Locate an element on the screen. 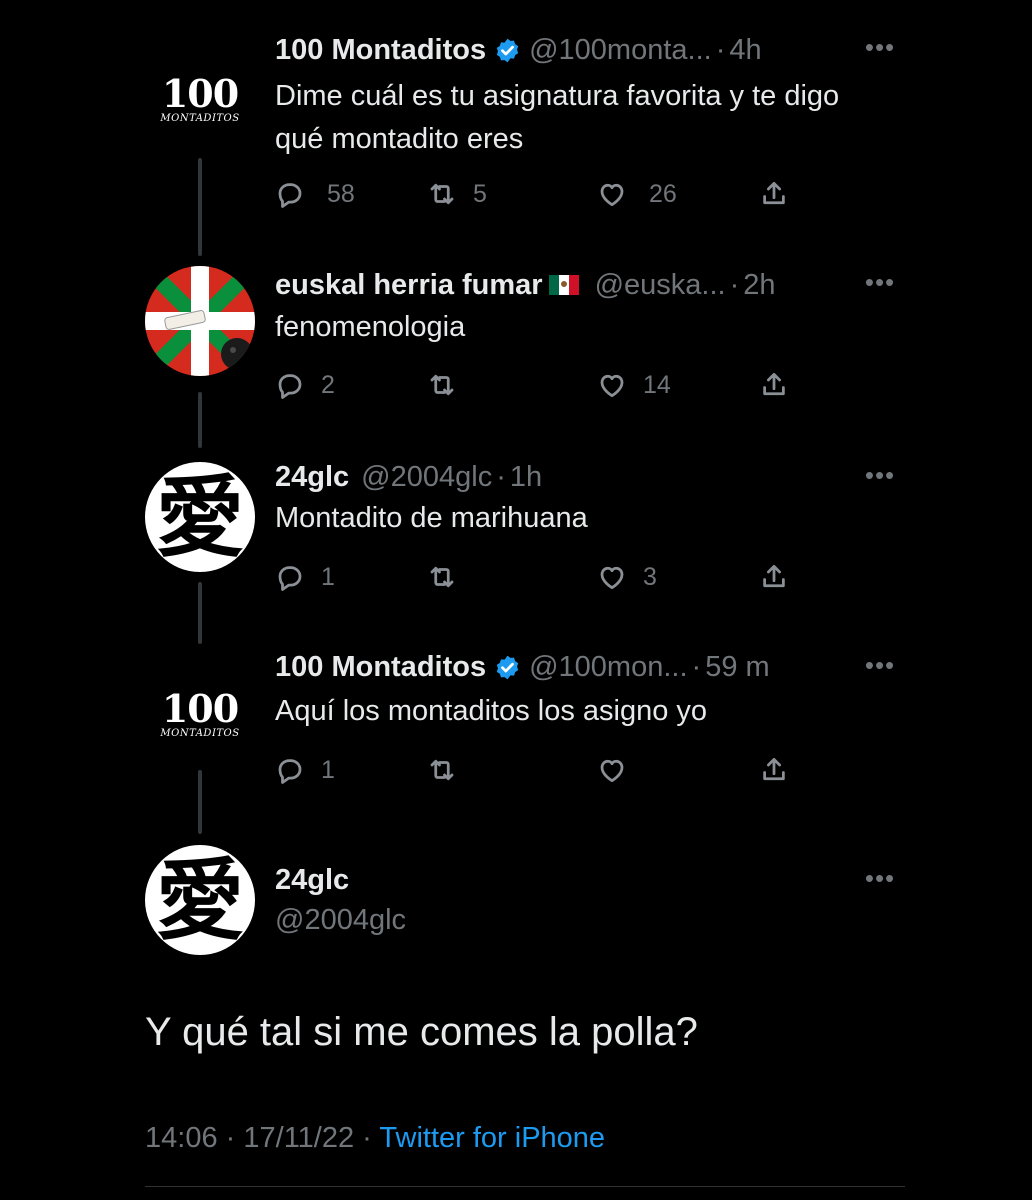  divider is located at coordinates (525, 1186).